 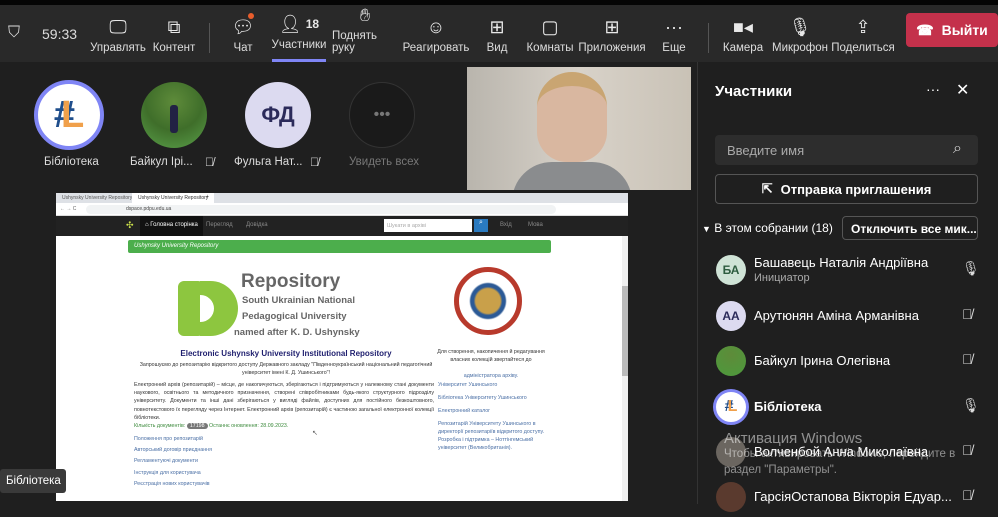 I want to click on nav-home: ⌂ Головна сторінка, so click(x=171, y=226).